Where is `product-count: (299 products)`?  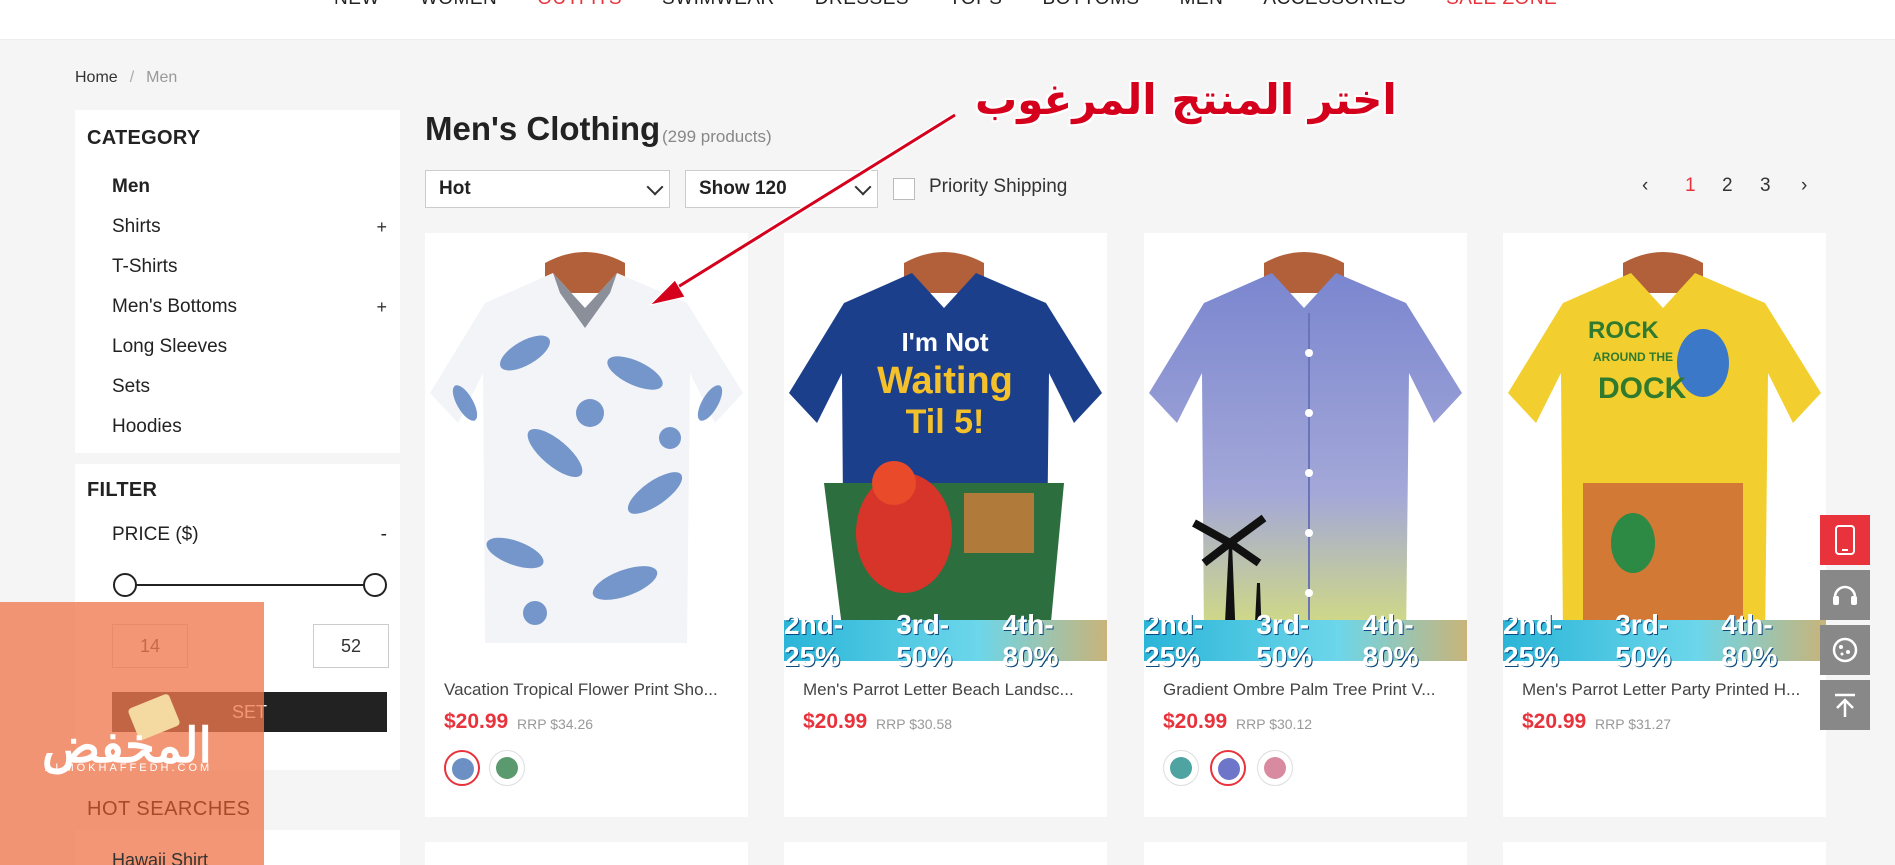 product-count: (299 products) is located at coordinates (717, 136).